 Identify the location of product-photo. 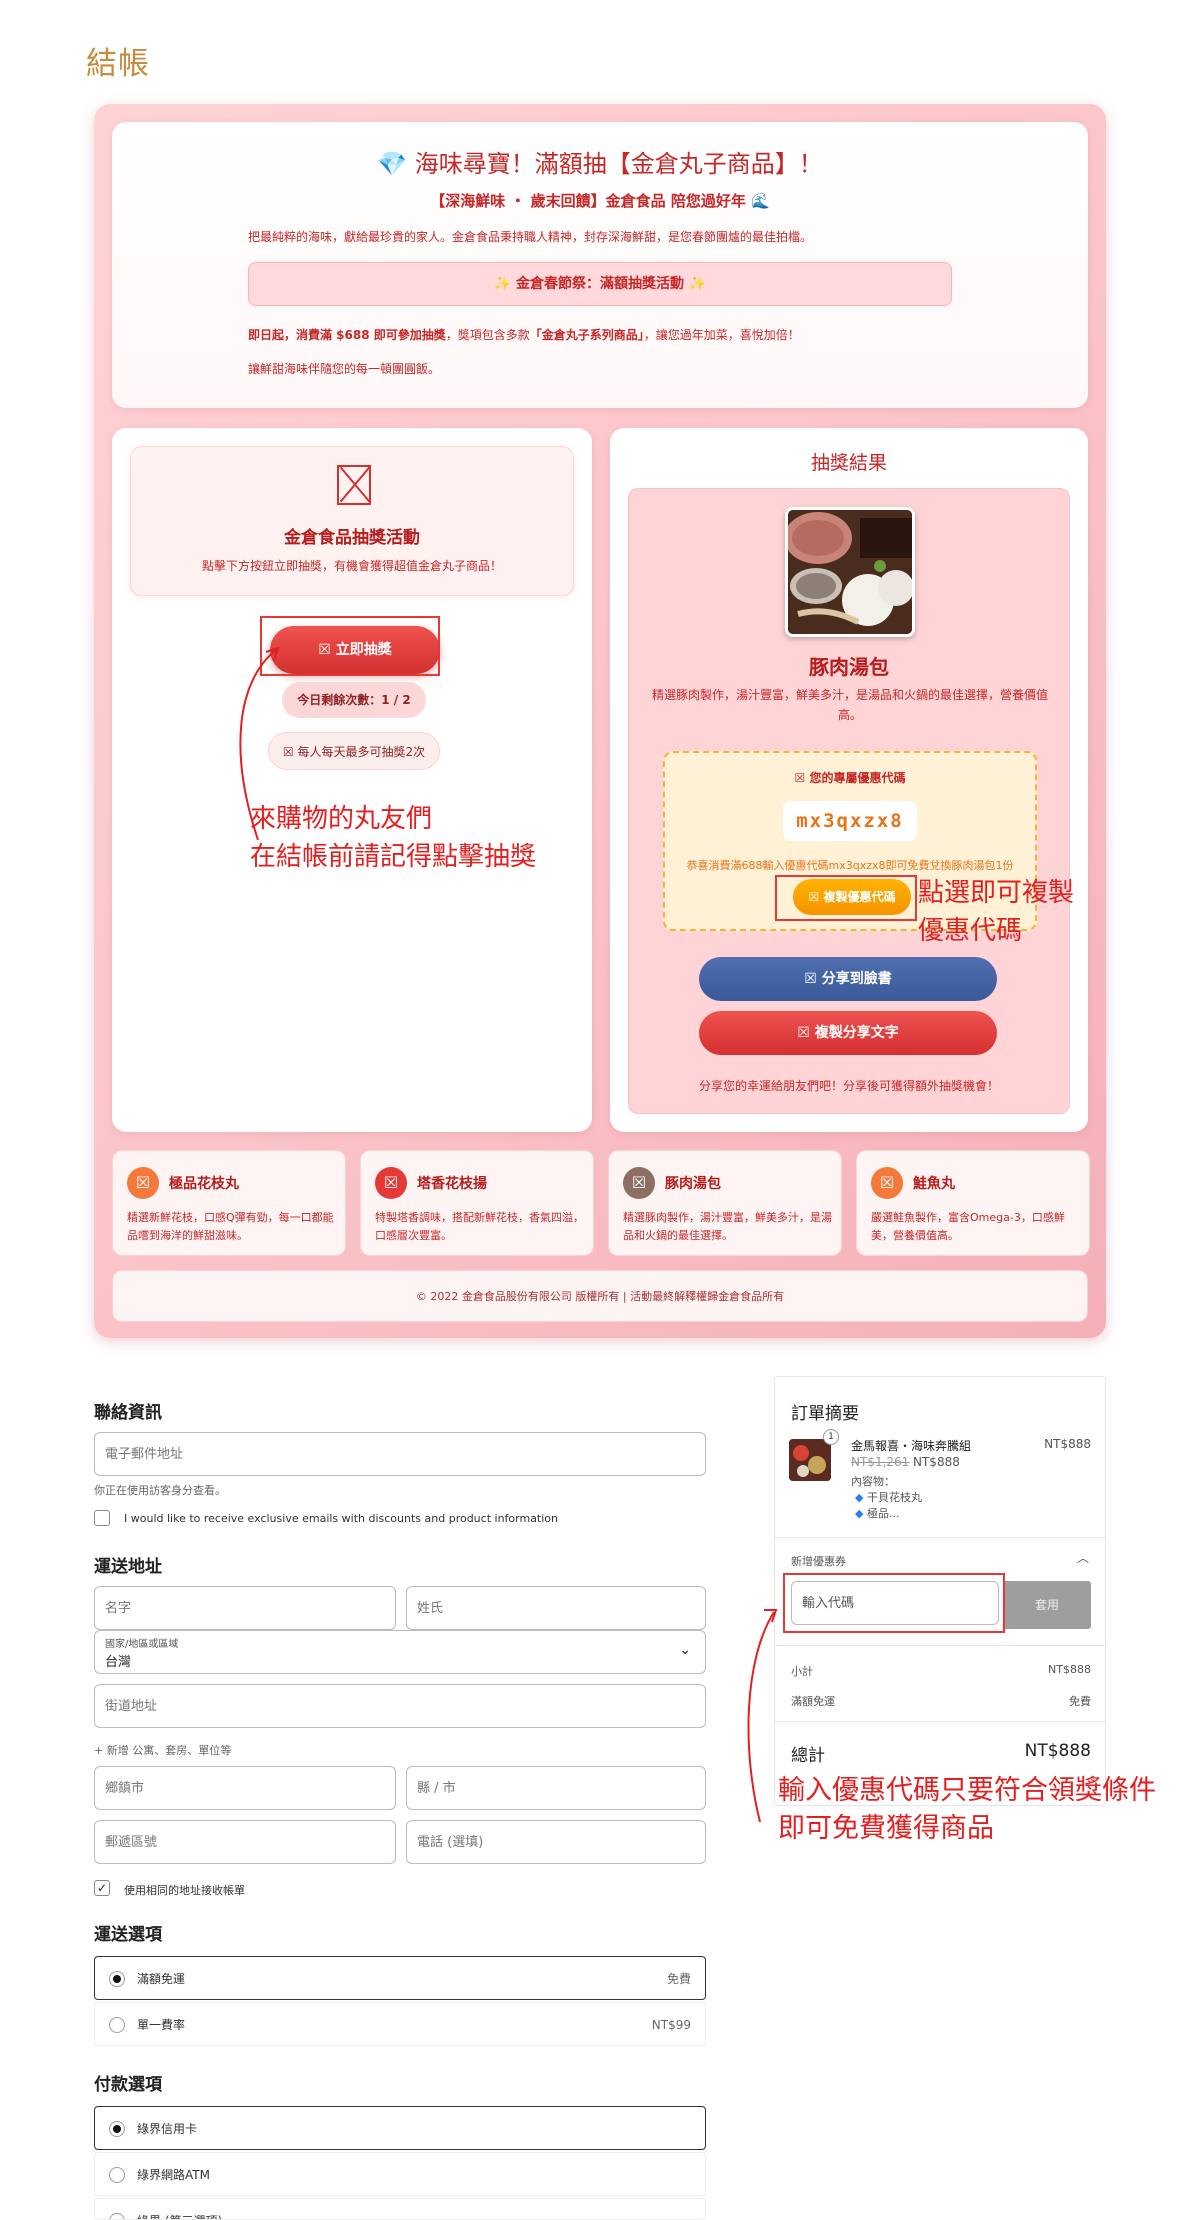
(850, 572).